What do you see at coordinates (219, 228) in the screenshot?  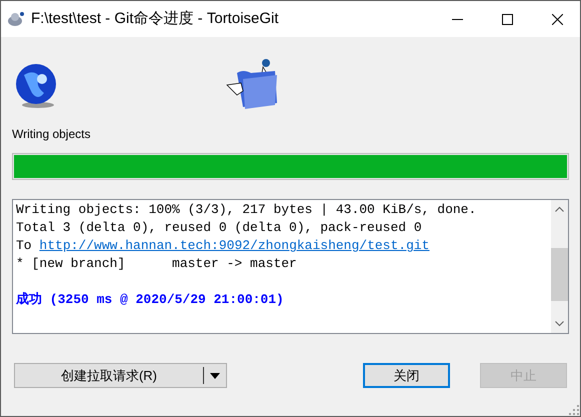 I see `log-line: Total 3 (delta 0), reused 0 (delta 0), pack-reused 0` at bounding box center [219, 228].